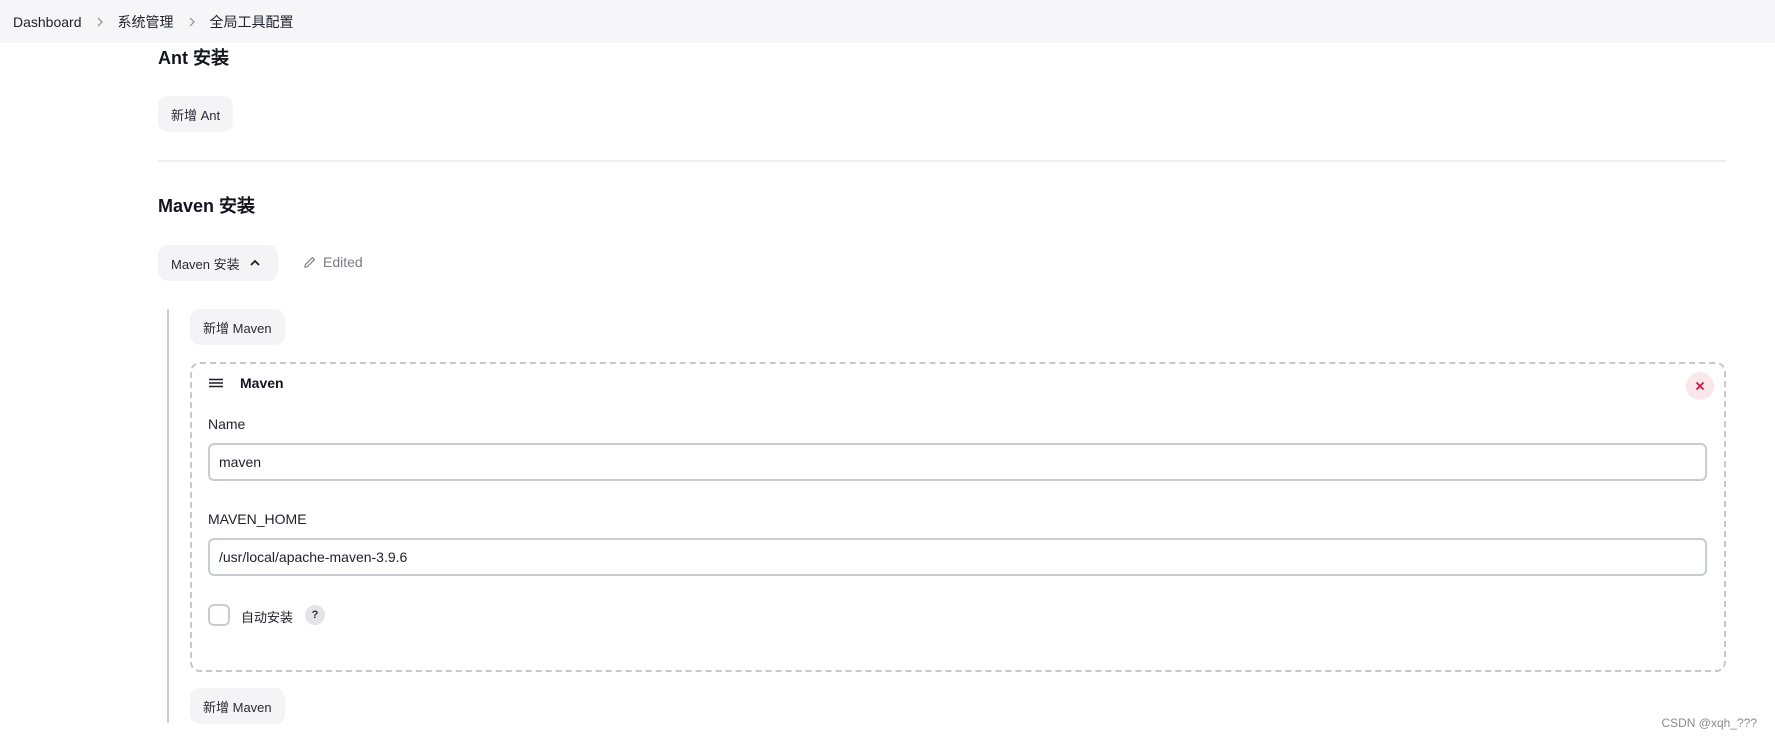  I want to click on delete-installation-button, so click(1700, 386).